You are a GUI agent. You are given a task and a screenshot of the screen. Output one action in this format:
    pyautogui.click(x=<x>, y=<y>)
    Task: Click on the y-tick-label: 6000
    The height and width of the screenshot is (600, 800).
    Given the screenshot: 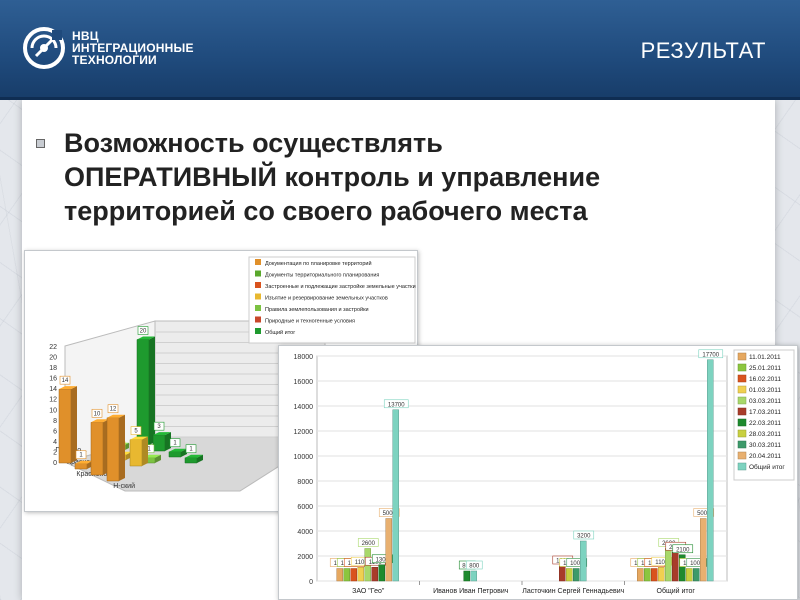 What is the action you would take?
    pyautogui.click(x=305, y=507)
    